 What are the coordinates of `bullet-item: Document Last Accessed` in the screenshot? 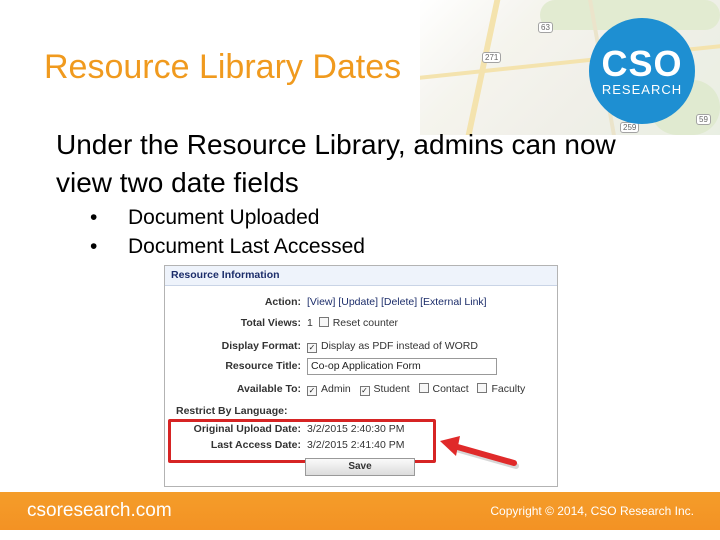 It's located at (227, 246).